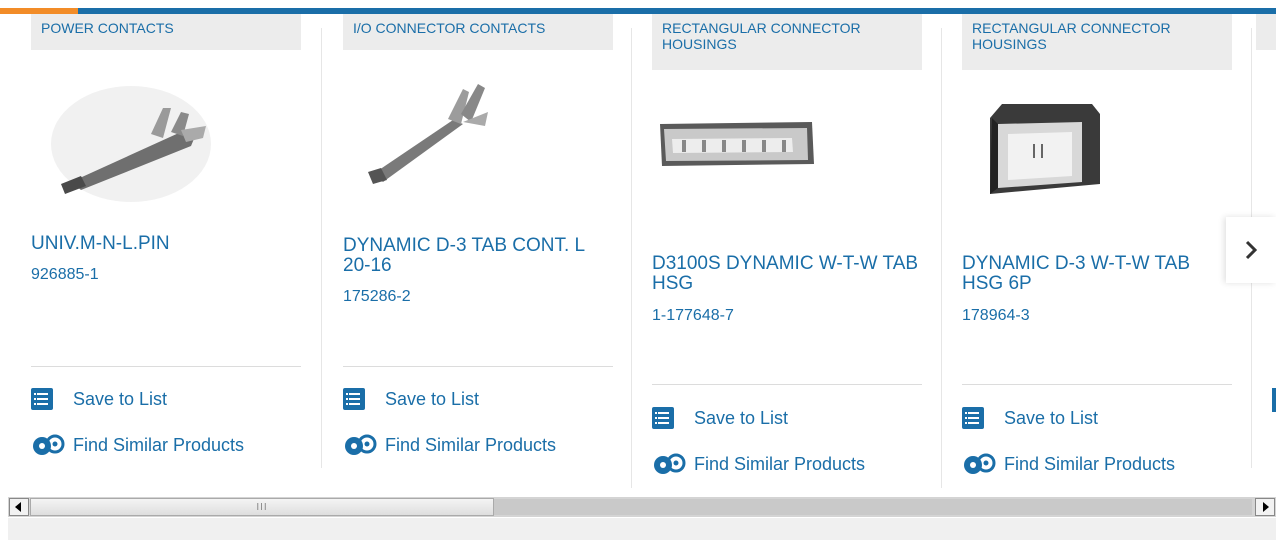  Describe the element at coordinates (642, 507) in the screenshot. I see `horizontal-scrollbar: III` at that location.